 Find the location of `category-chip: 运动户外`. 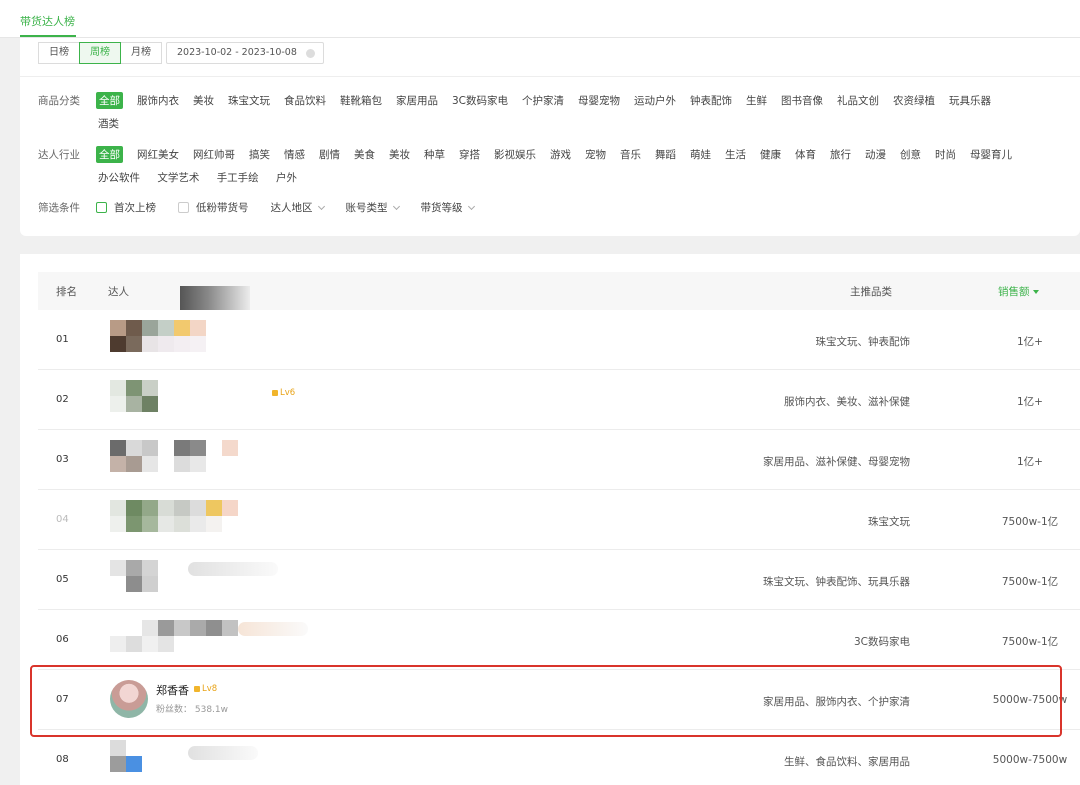

category-chip: 运动户外 is located at coordinates (655, 100).